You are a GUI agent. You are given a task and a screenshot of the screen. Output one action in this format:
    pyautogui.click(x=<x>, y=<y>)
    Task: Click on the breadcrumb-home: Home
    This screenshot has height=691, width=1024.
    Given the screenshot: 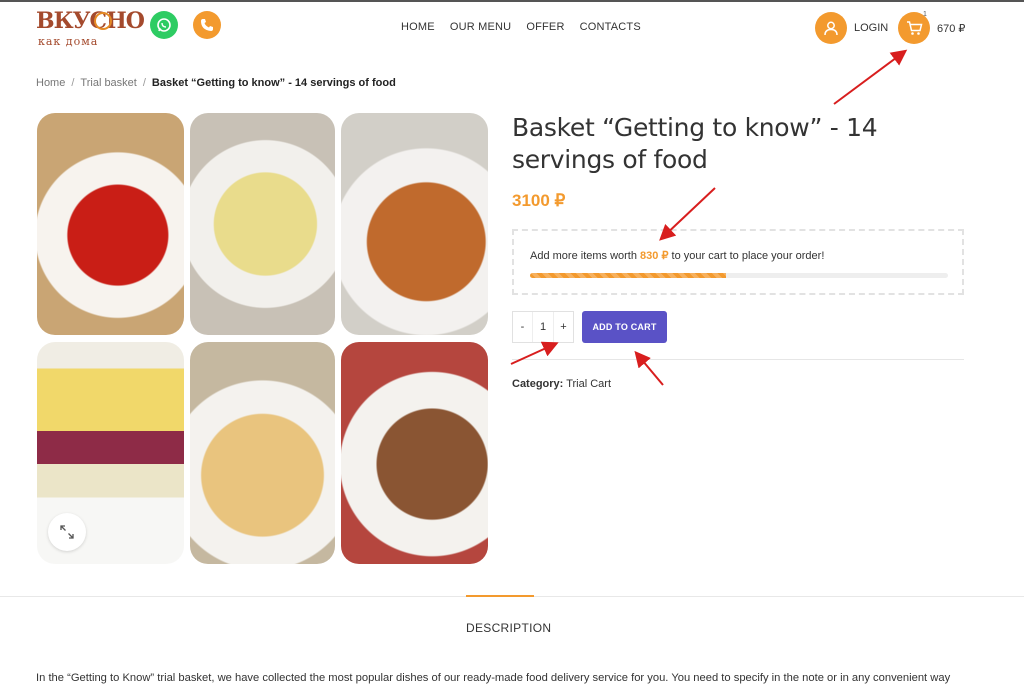 What is the action you would take?
    pyautogui.click(x=50, y=83)
    